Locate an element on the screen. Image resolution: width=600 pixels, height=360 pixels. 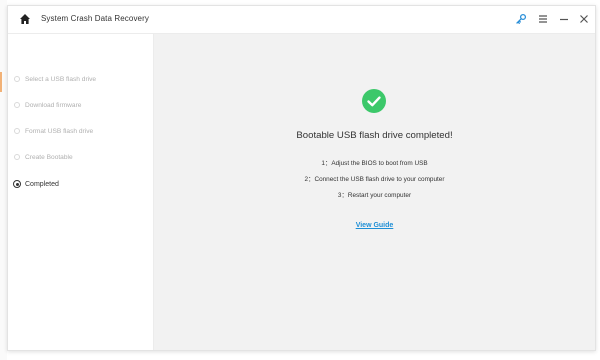
step-label: Create Bootable is located at coordinates (49, 157).